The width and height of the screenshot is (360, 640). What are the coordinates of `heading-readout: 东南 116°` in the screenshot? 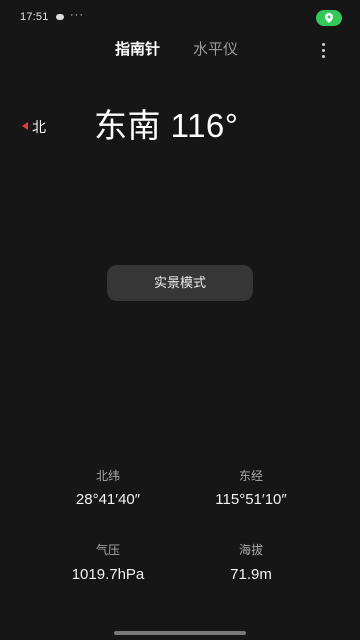 It's located at (166, 125).